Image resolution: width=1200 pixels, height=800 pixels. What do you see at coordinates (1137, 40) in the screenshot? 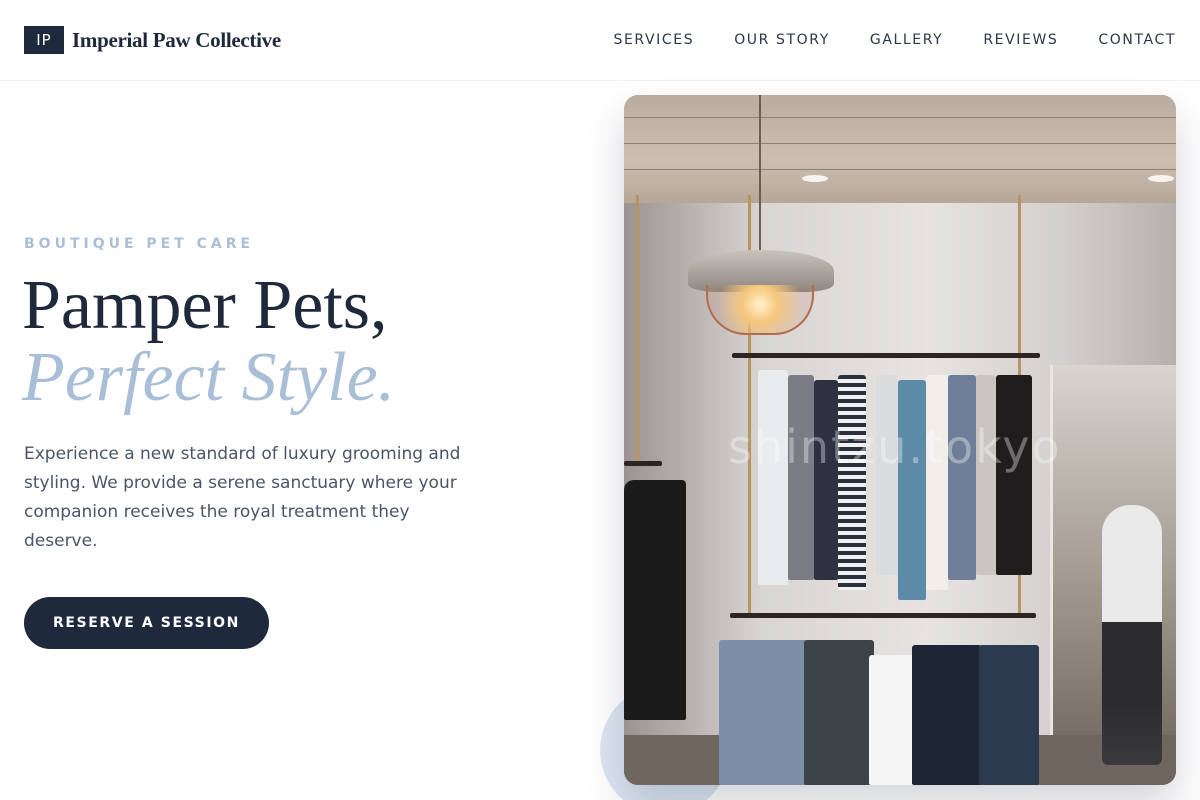
I see `nav-link-contact: CONTACT` at bounding box center [1137, 40].